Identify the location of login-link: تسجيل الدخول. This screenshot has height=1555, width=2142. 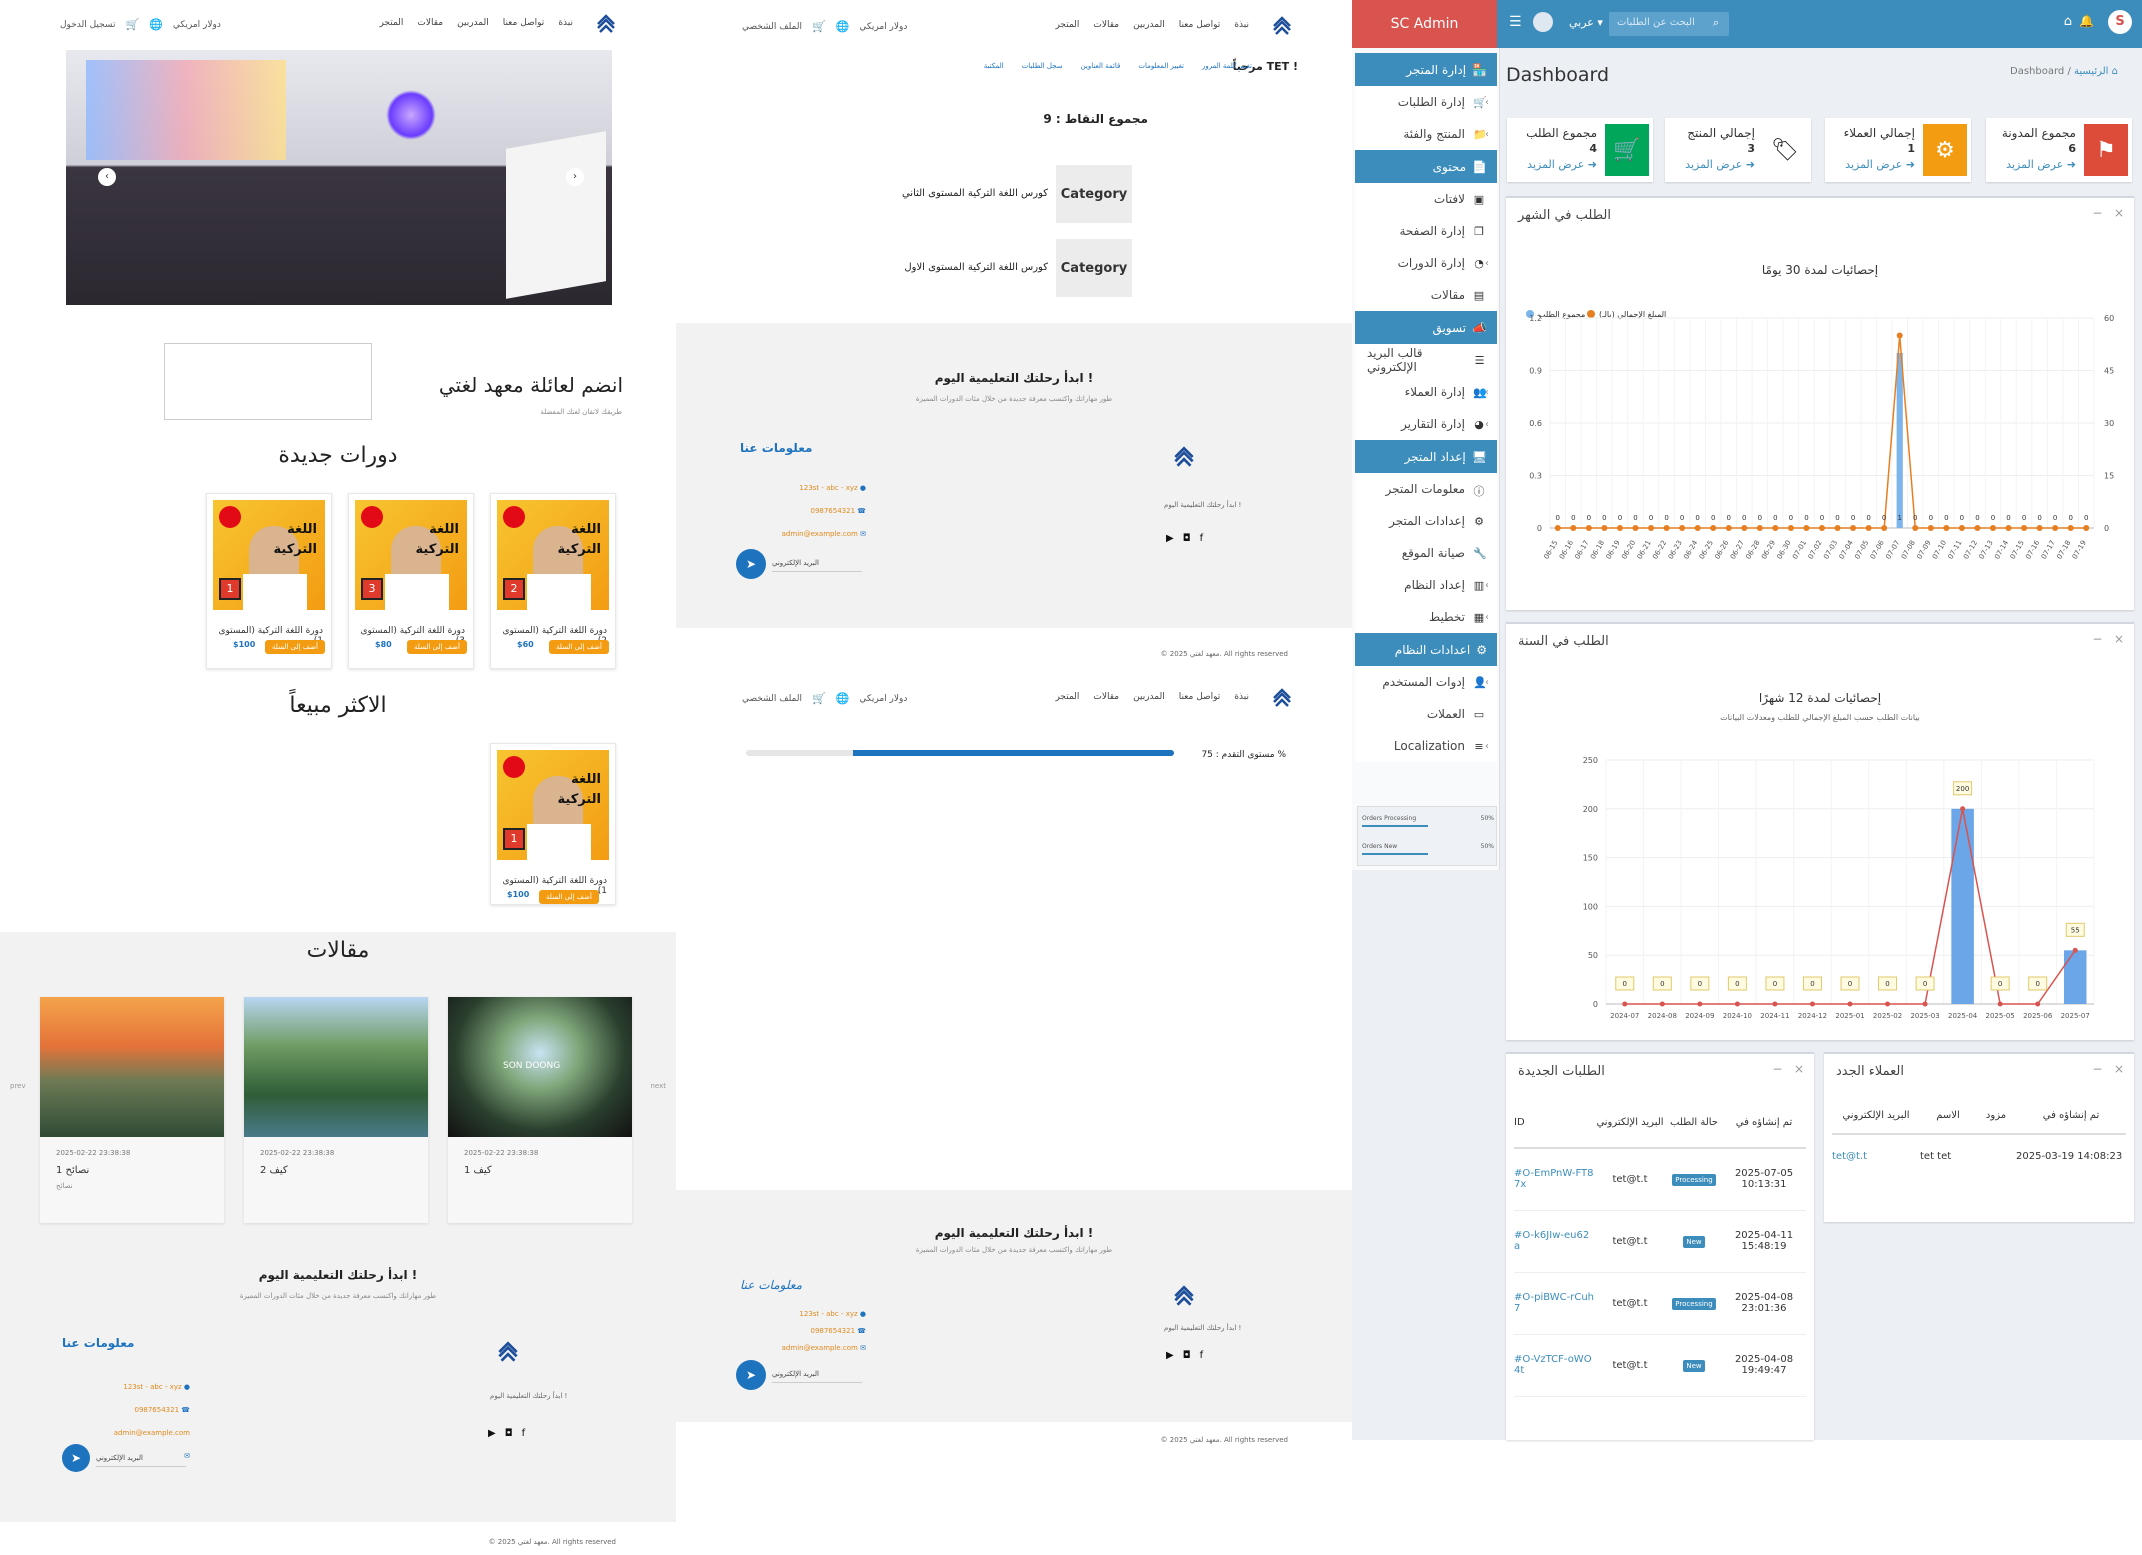
(87, 25).